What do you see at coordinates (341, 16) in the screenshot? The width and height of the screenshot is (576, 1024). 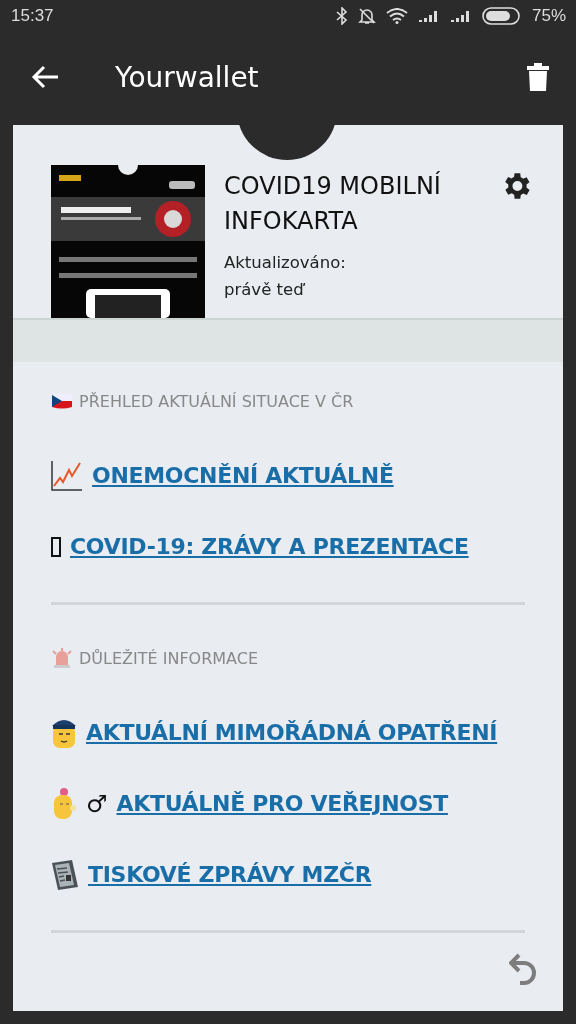 I see `bluetooth-icon` at bounding box center [341, 16].